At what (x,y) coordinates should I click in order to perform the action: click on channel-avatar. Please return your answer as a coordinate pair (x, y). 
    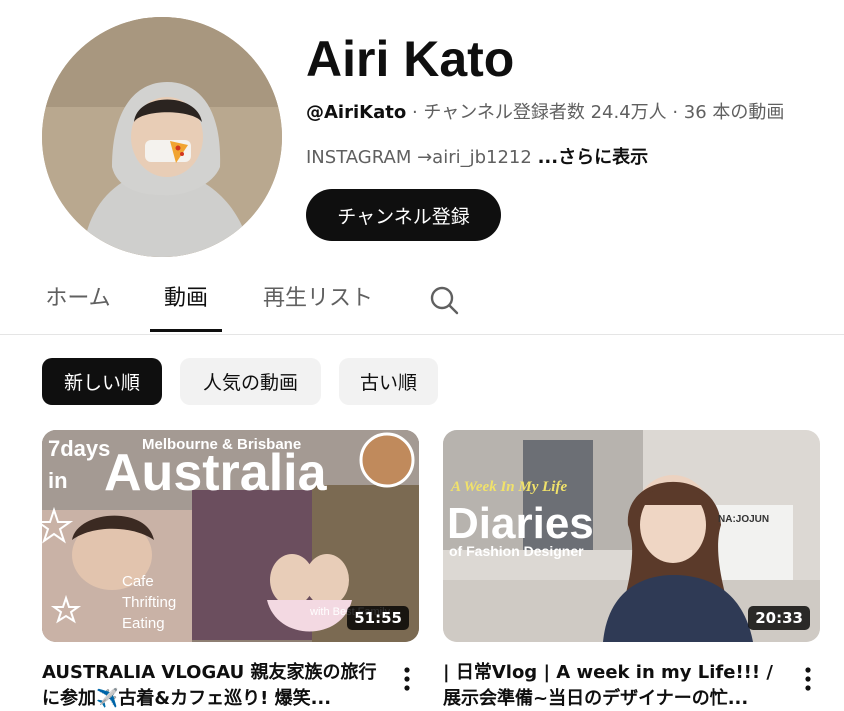
    Looking at the image, I should click on (162, 137).